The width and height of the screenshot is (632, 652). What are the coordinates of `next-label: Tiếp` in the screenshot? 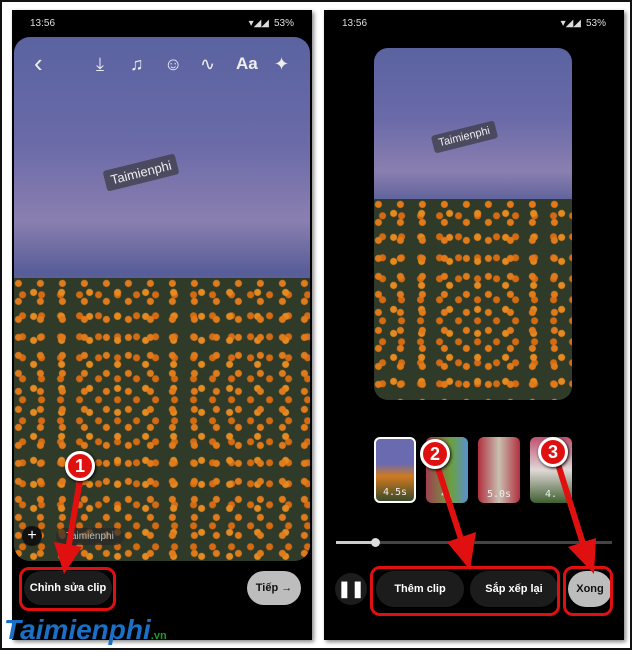 It's located at (267, 588).